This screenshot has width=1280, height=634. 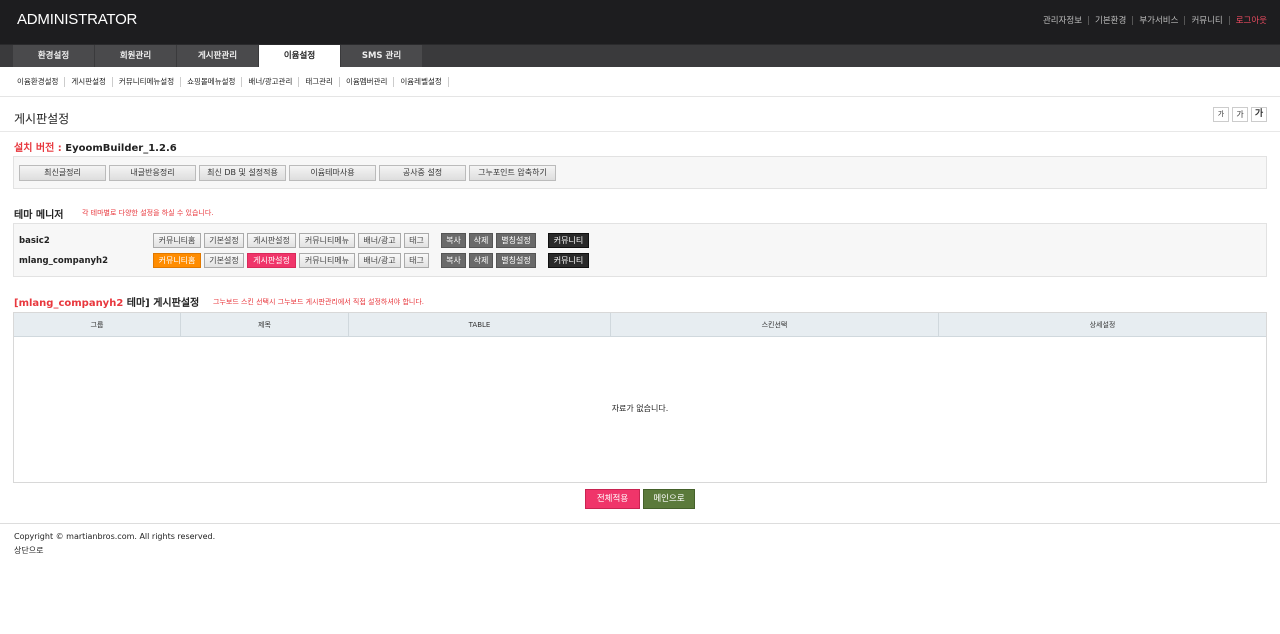 I want to click on version-info: 설치 버전 : EyoomBuilder_1.2.6, so click(x=95, y=146).